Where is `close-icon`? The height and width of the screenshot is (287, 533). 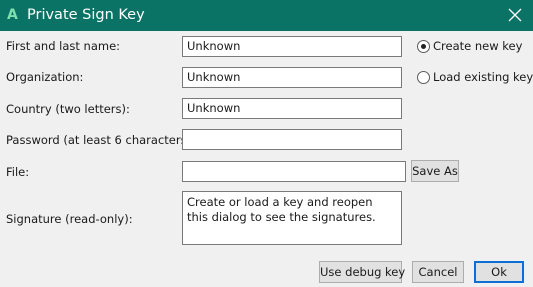 close-icon is located at coordinates (515, 15).